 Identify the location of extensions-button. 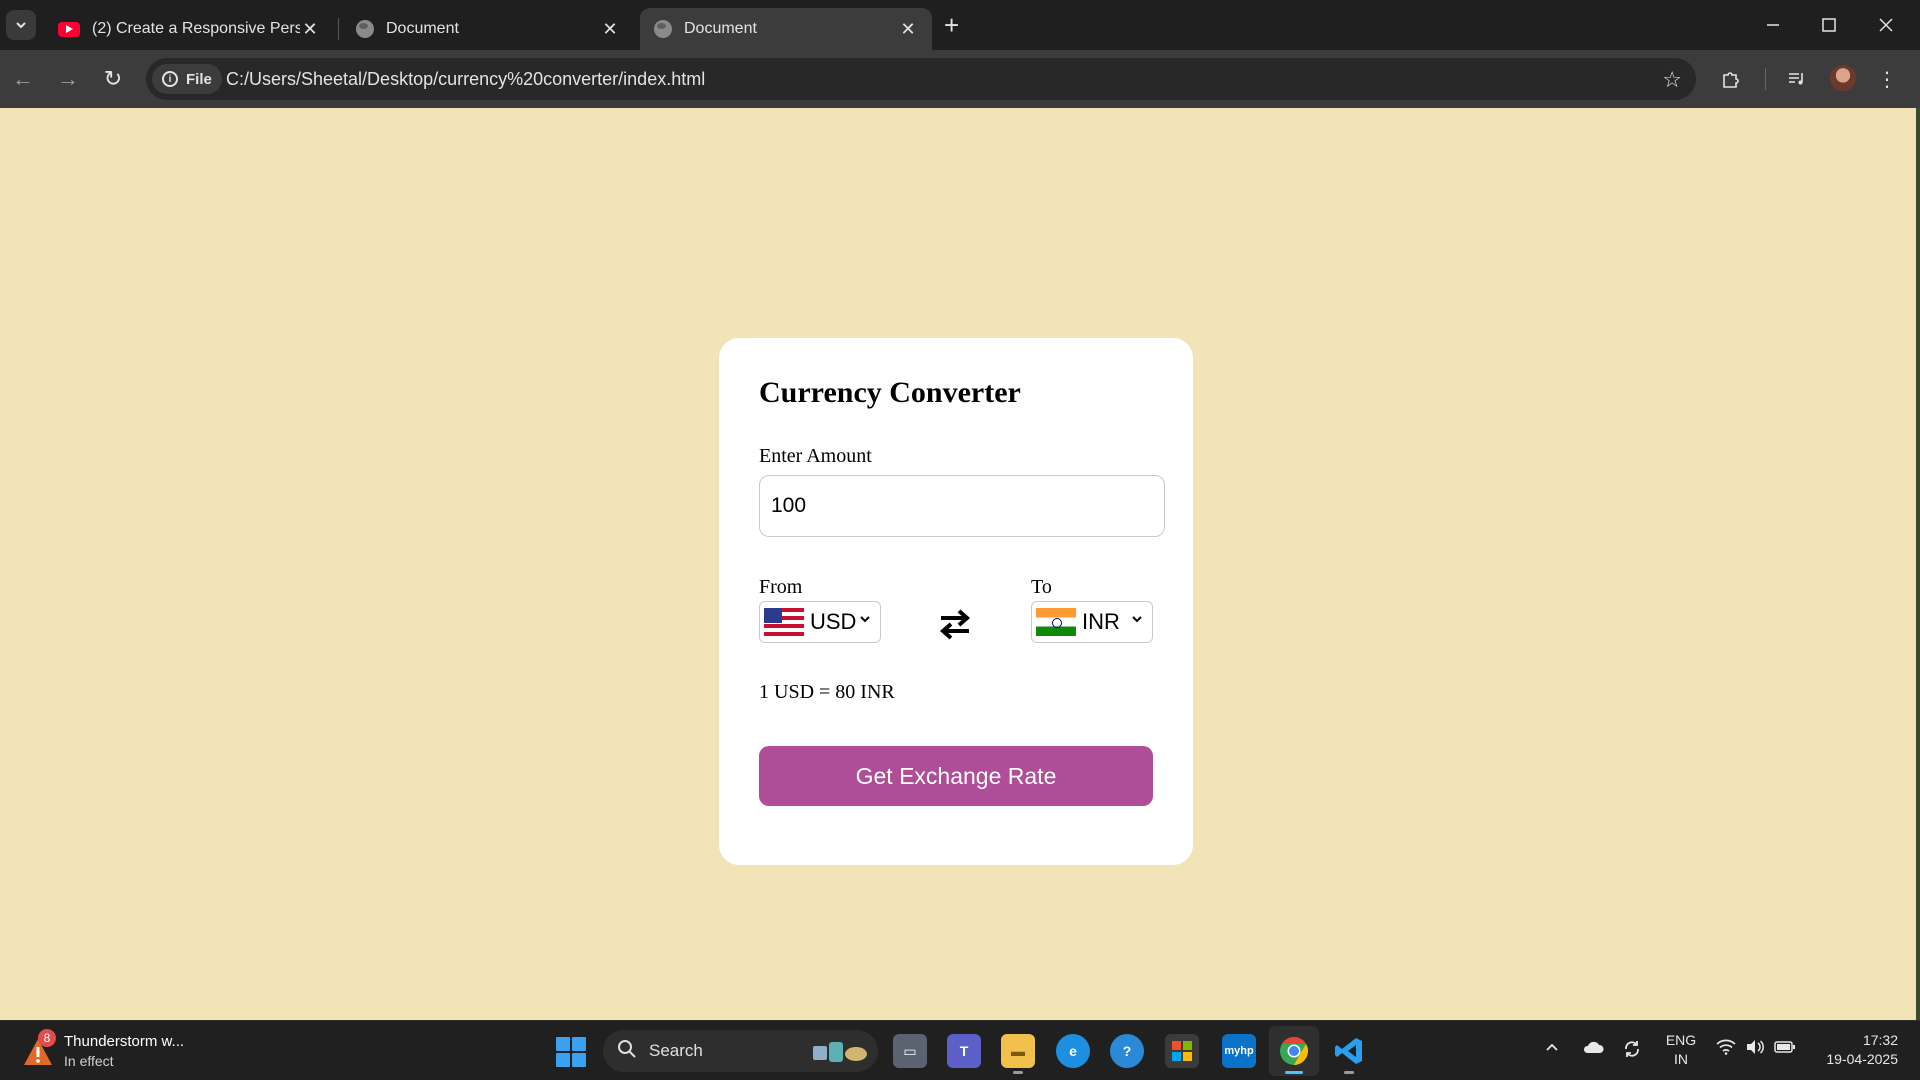
(1731, 79).